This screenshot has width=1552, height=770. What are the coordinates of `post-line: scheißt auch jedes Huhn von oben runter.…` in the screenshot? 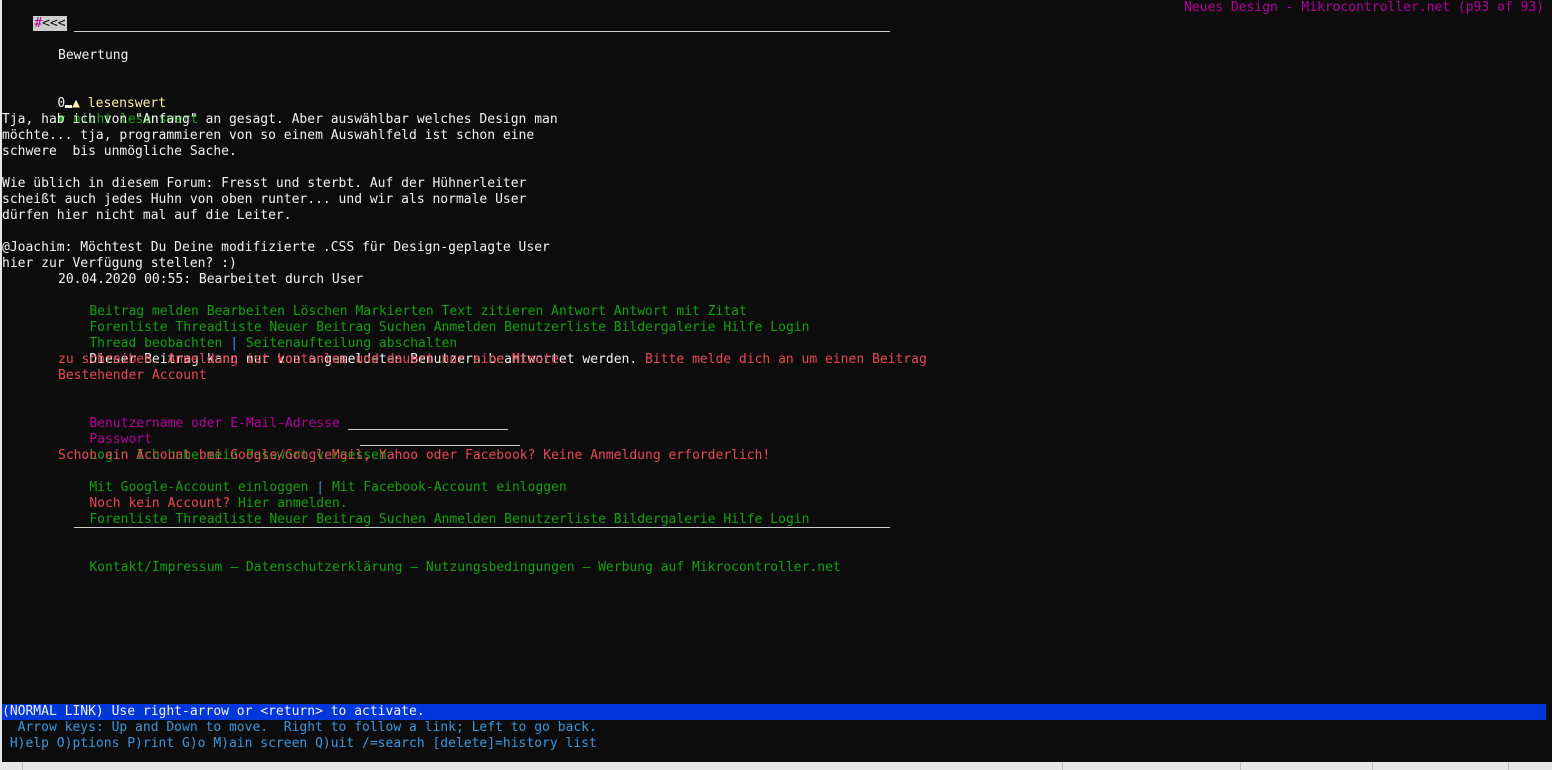 It's located at (264, 199).